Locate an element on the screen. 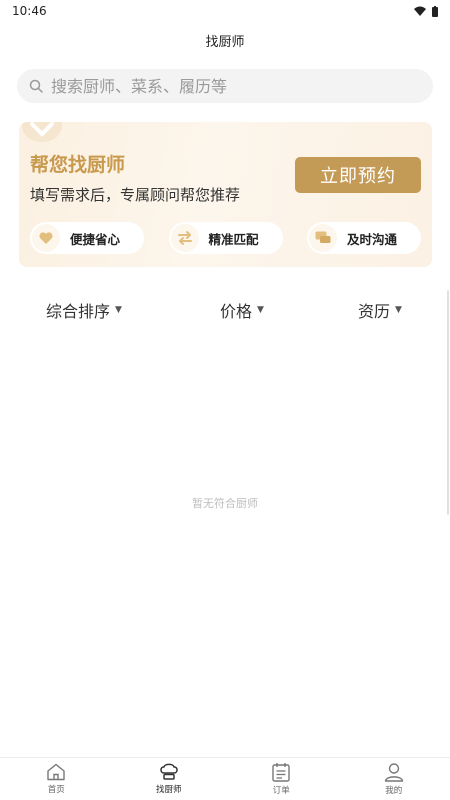  search-input is located at coordinates (241, 86).